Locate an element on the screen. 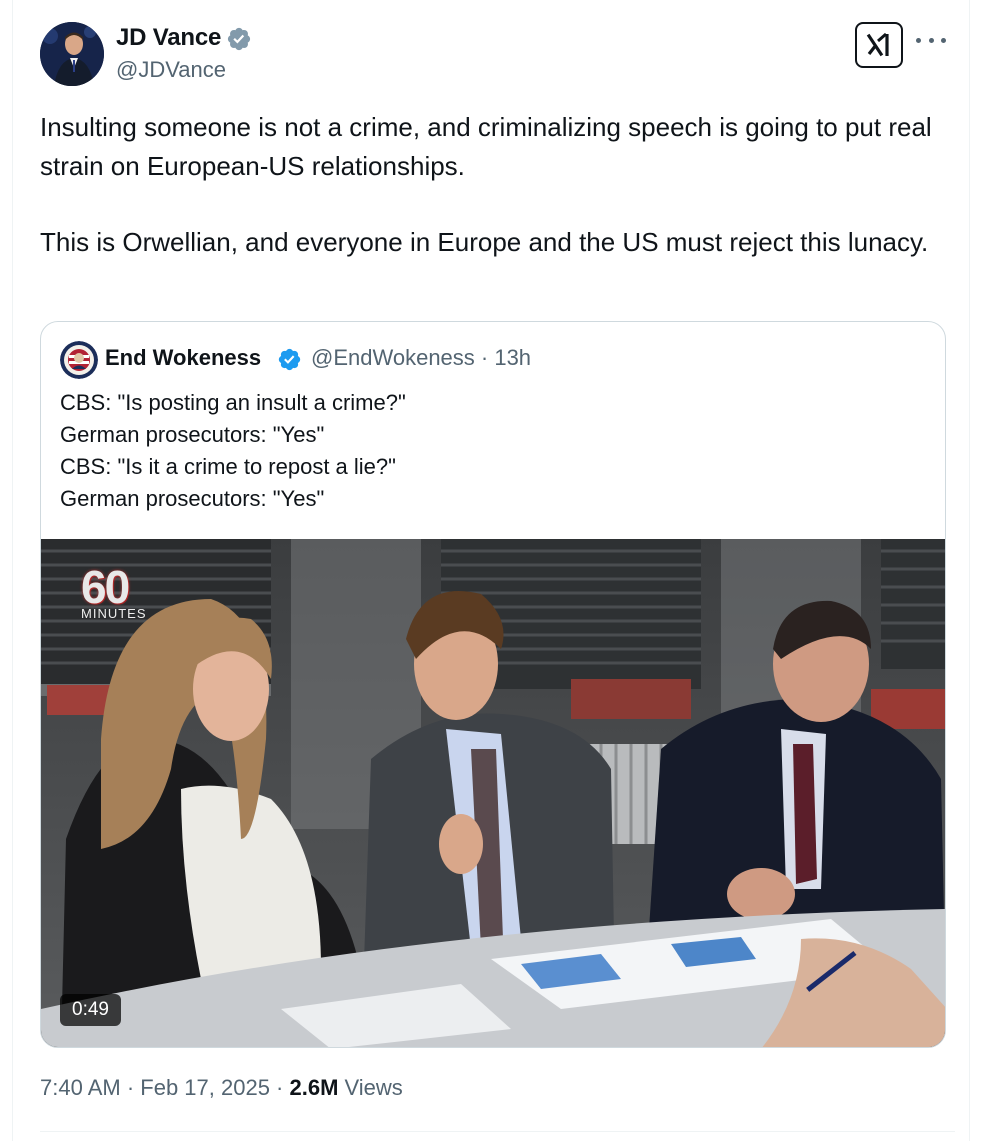 This screenshot has height=1141, width=983. author-avatar is located at coordinates (72, 54).